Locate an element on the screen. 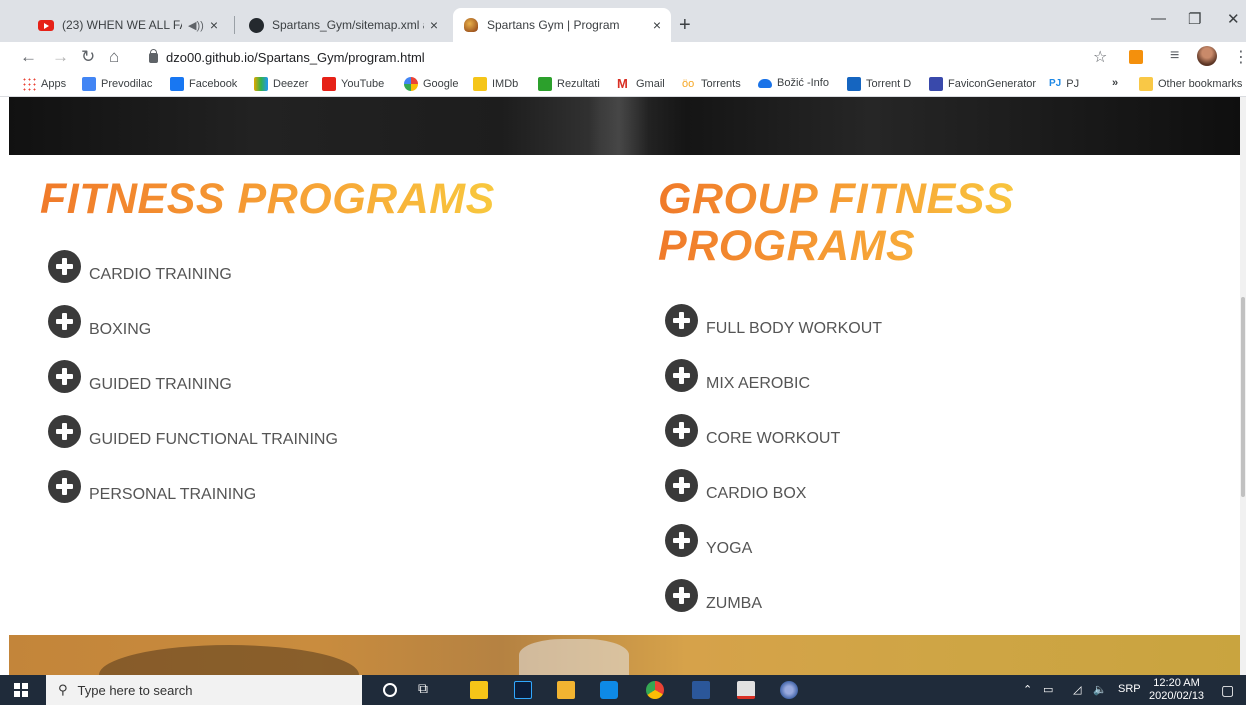  program-item: CARDIO BOX is located at coordinates (735, 485).